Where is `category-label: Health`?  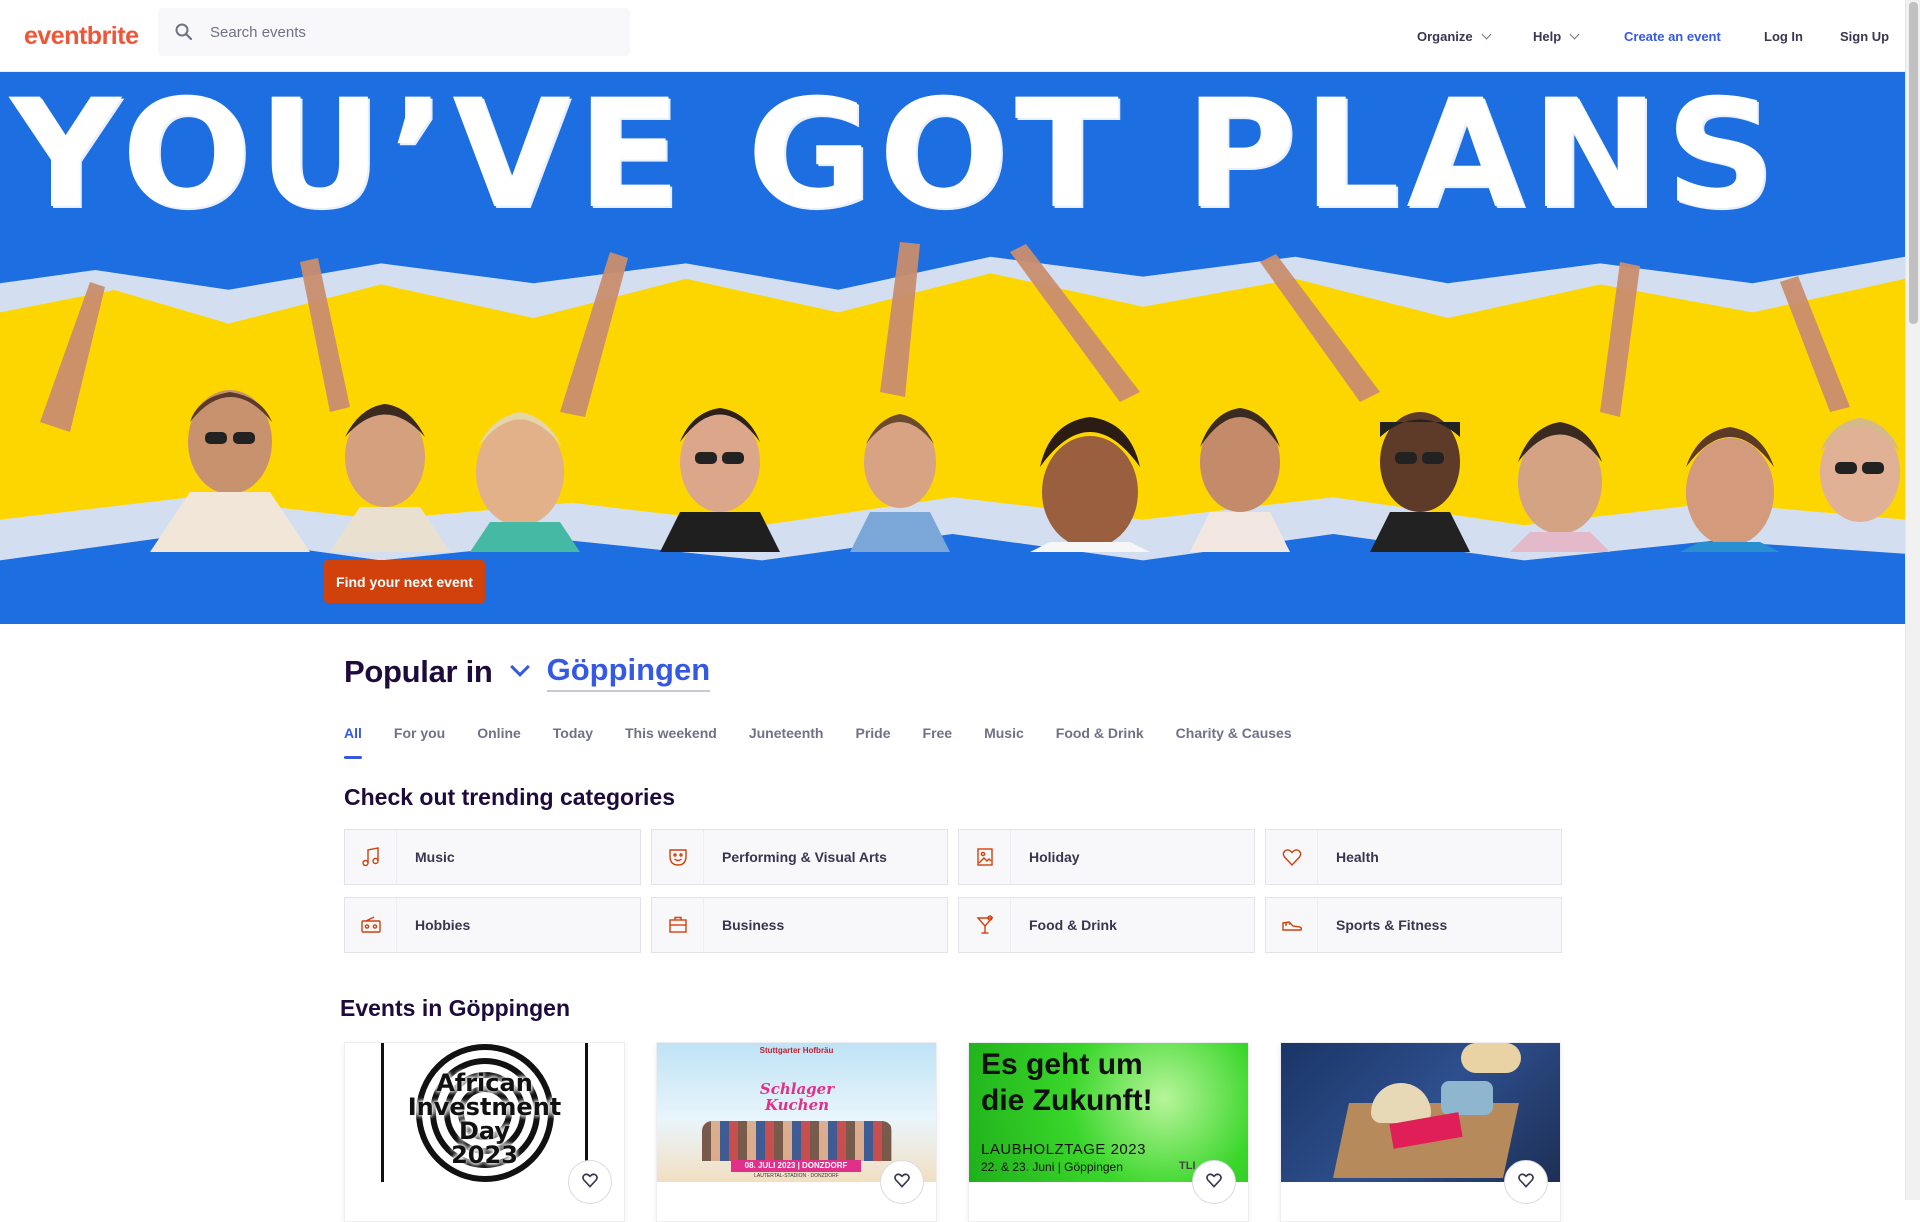
category-label: Health is located at coordinates (1357, 857).